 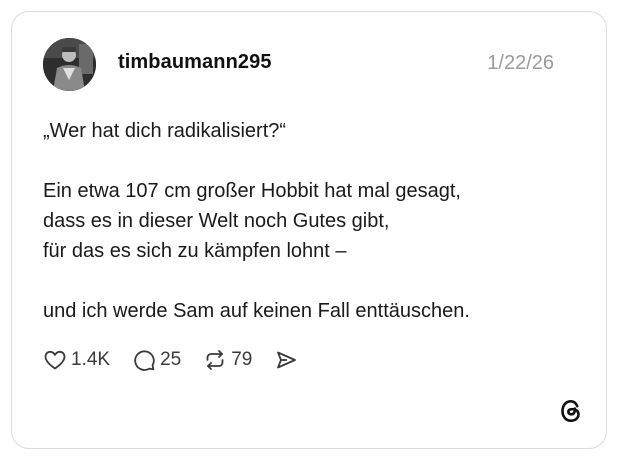 What do you see at coordinates (571, 411) in the screenshot?
I see `threads-logo-icon` at bounding box center [571, 411].